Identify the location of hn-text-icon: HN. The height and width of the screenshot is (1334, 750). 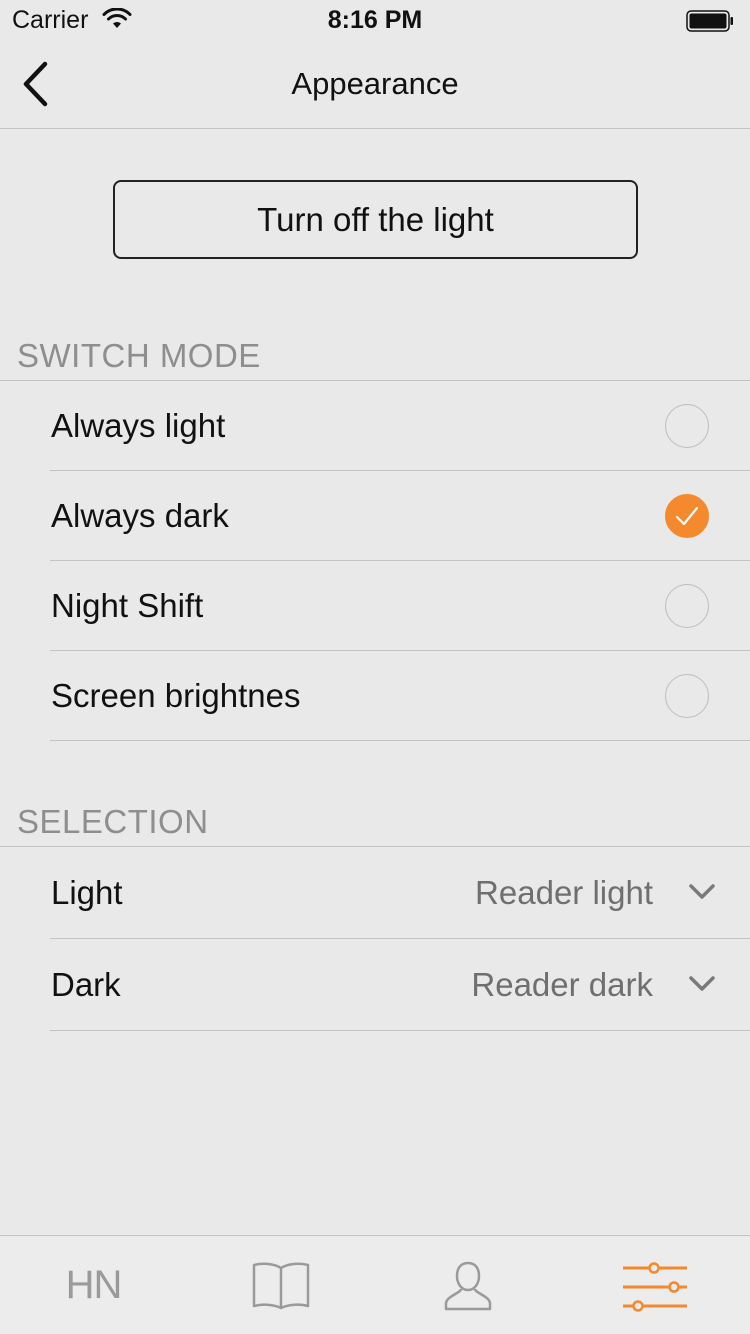
(94, 1285).